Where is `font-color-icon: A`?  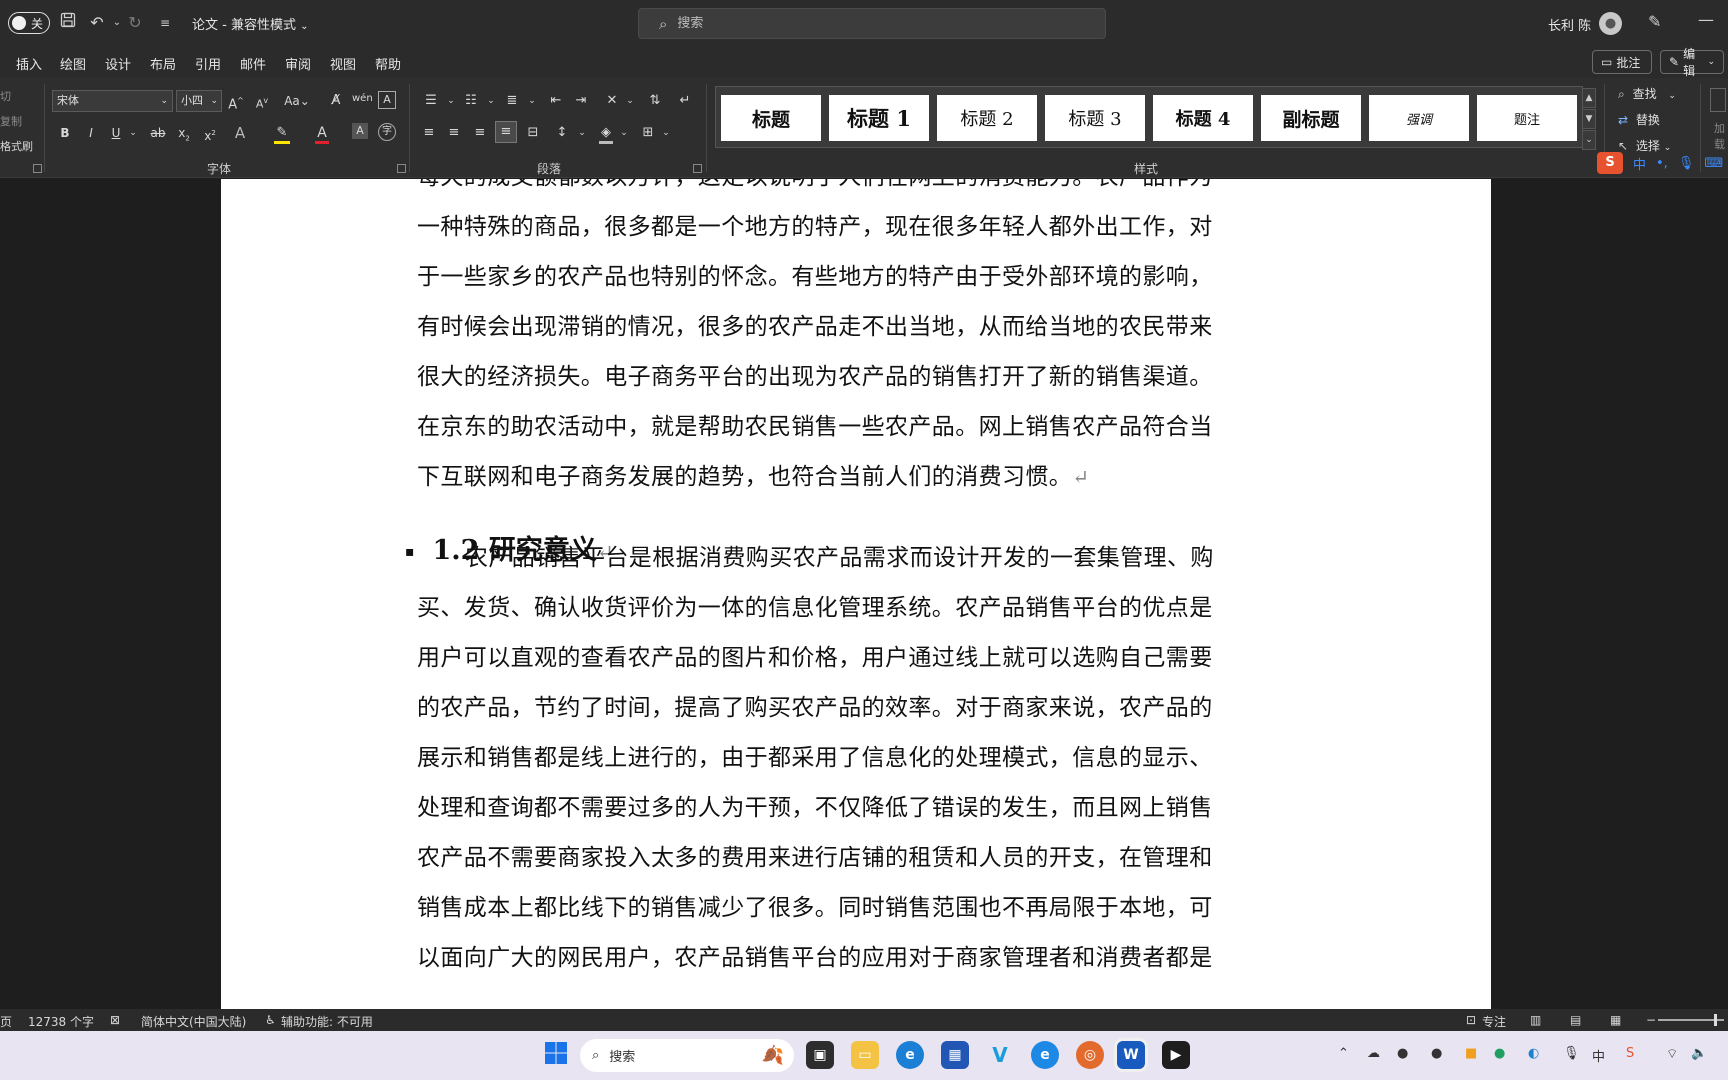 font-color-icon: A is located at coordinates (322, 133).